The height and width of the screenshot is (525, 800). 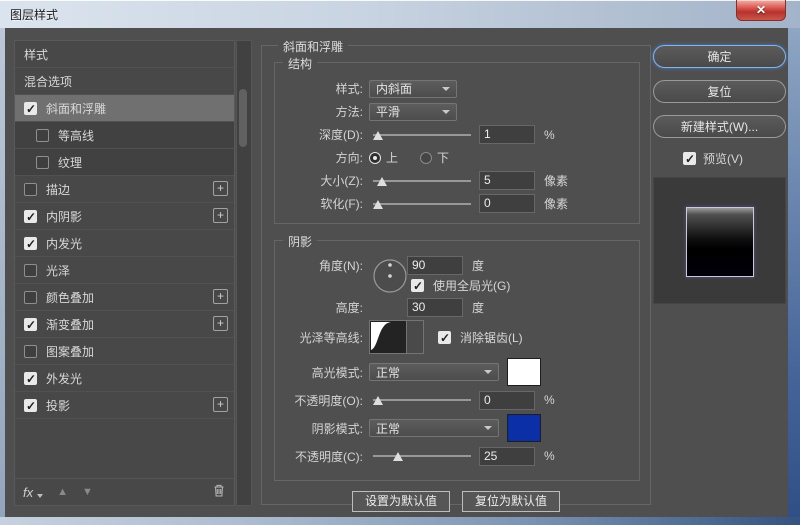 What do you see at coordinates (124, 162) in the screenshot?
I see `sidebar-item-texture: 纹理` at bounding box center [124, 162].